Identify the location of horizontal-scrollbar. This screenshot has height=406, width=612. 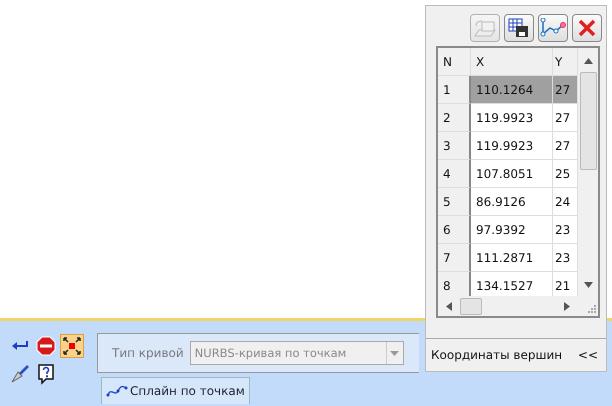
(508, 306).